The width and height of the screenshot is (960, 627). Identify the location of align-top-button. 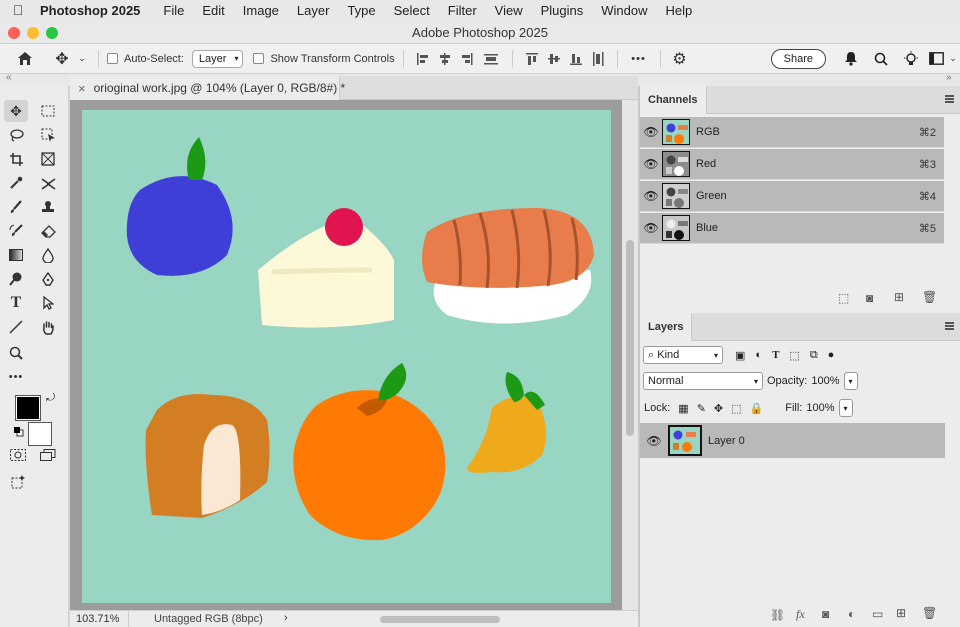
(532, 59).